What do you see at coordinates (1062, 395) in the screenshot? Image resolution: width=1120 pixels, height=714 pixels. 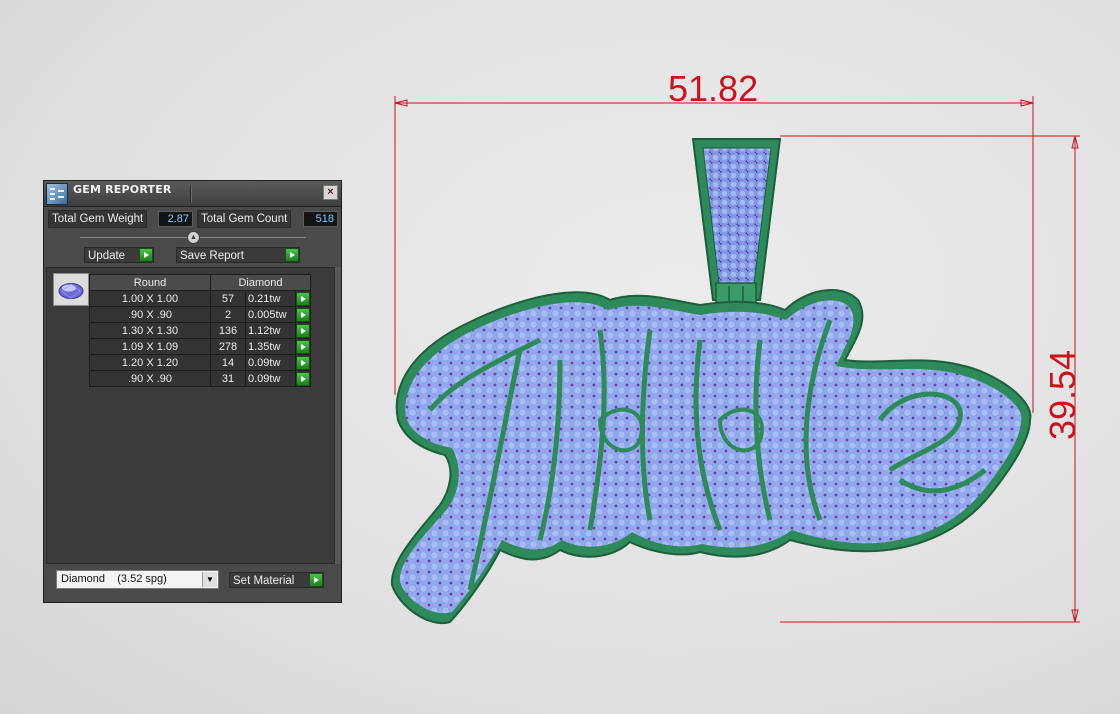 I see `height-dimension-label: 39.54` at bounding box center [1062, 395].